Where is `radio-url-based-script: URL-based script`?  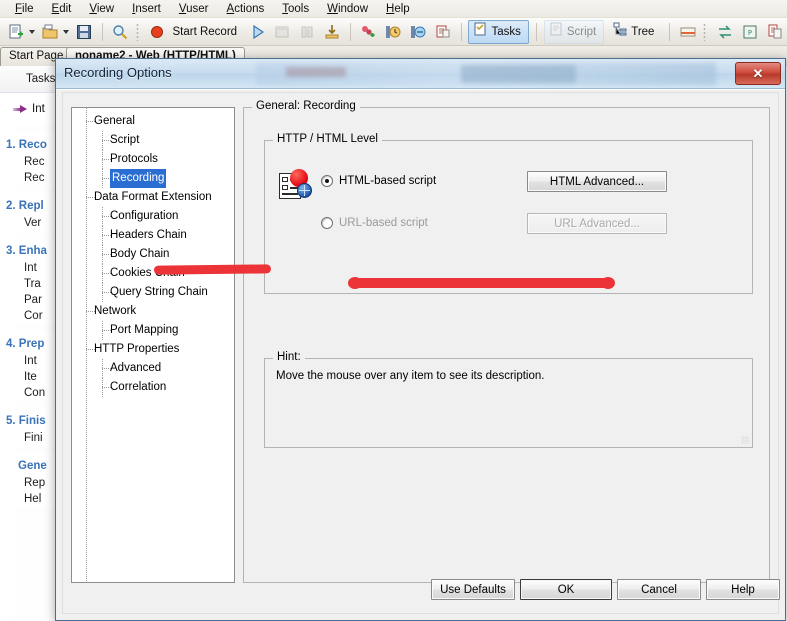 radio-url-based-script: URL-based script is located at coordinates (374, 223).